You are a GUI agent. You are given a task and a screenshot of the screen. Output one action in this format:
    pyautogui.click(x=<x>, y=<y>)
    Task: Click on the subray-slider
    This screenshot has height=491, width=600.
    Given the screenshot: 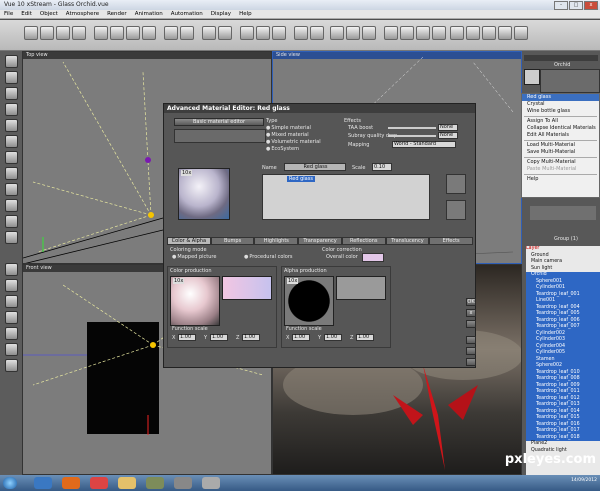 What is the action you would take?
    pyautogui.click(x=412, y=136)
    